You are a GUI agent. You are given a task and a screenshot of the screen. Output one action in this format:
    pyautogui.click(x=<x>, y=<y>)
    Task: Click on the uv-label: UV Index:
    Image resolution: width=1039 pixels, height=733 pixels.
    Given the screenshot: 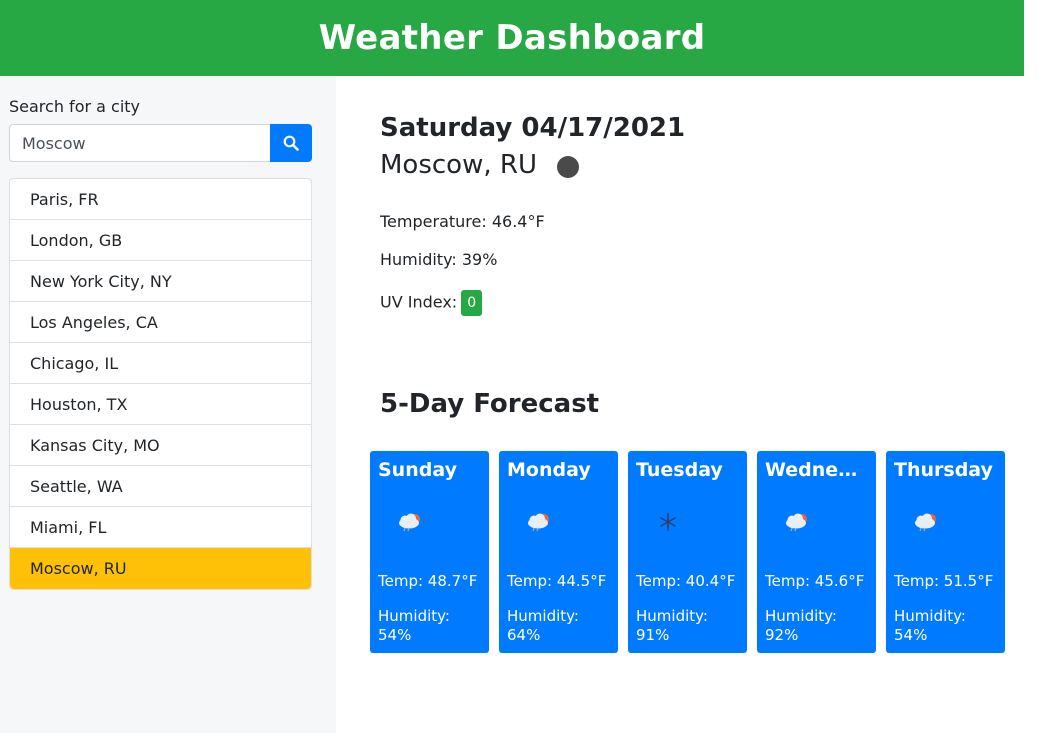 What is the action you would take?
    pyautogui.click(x=419, y=302)
    